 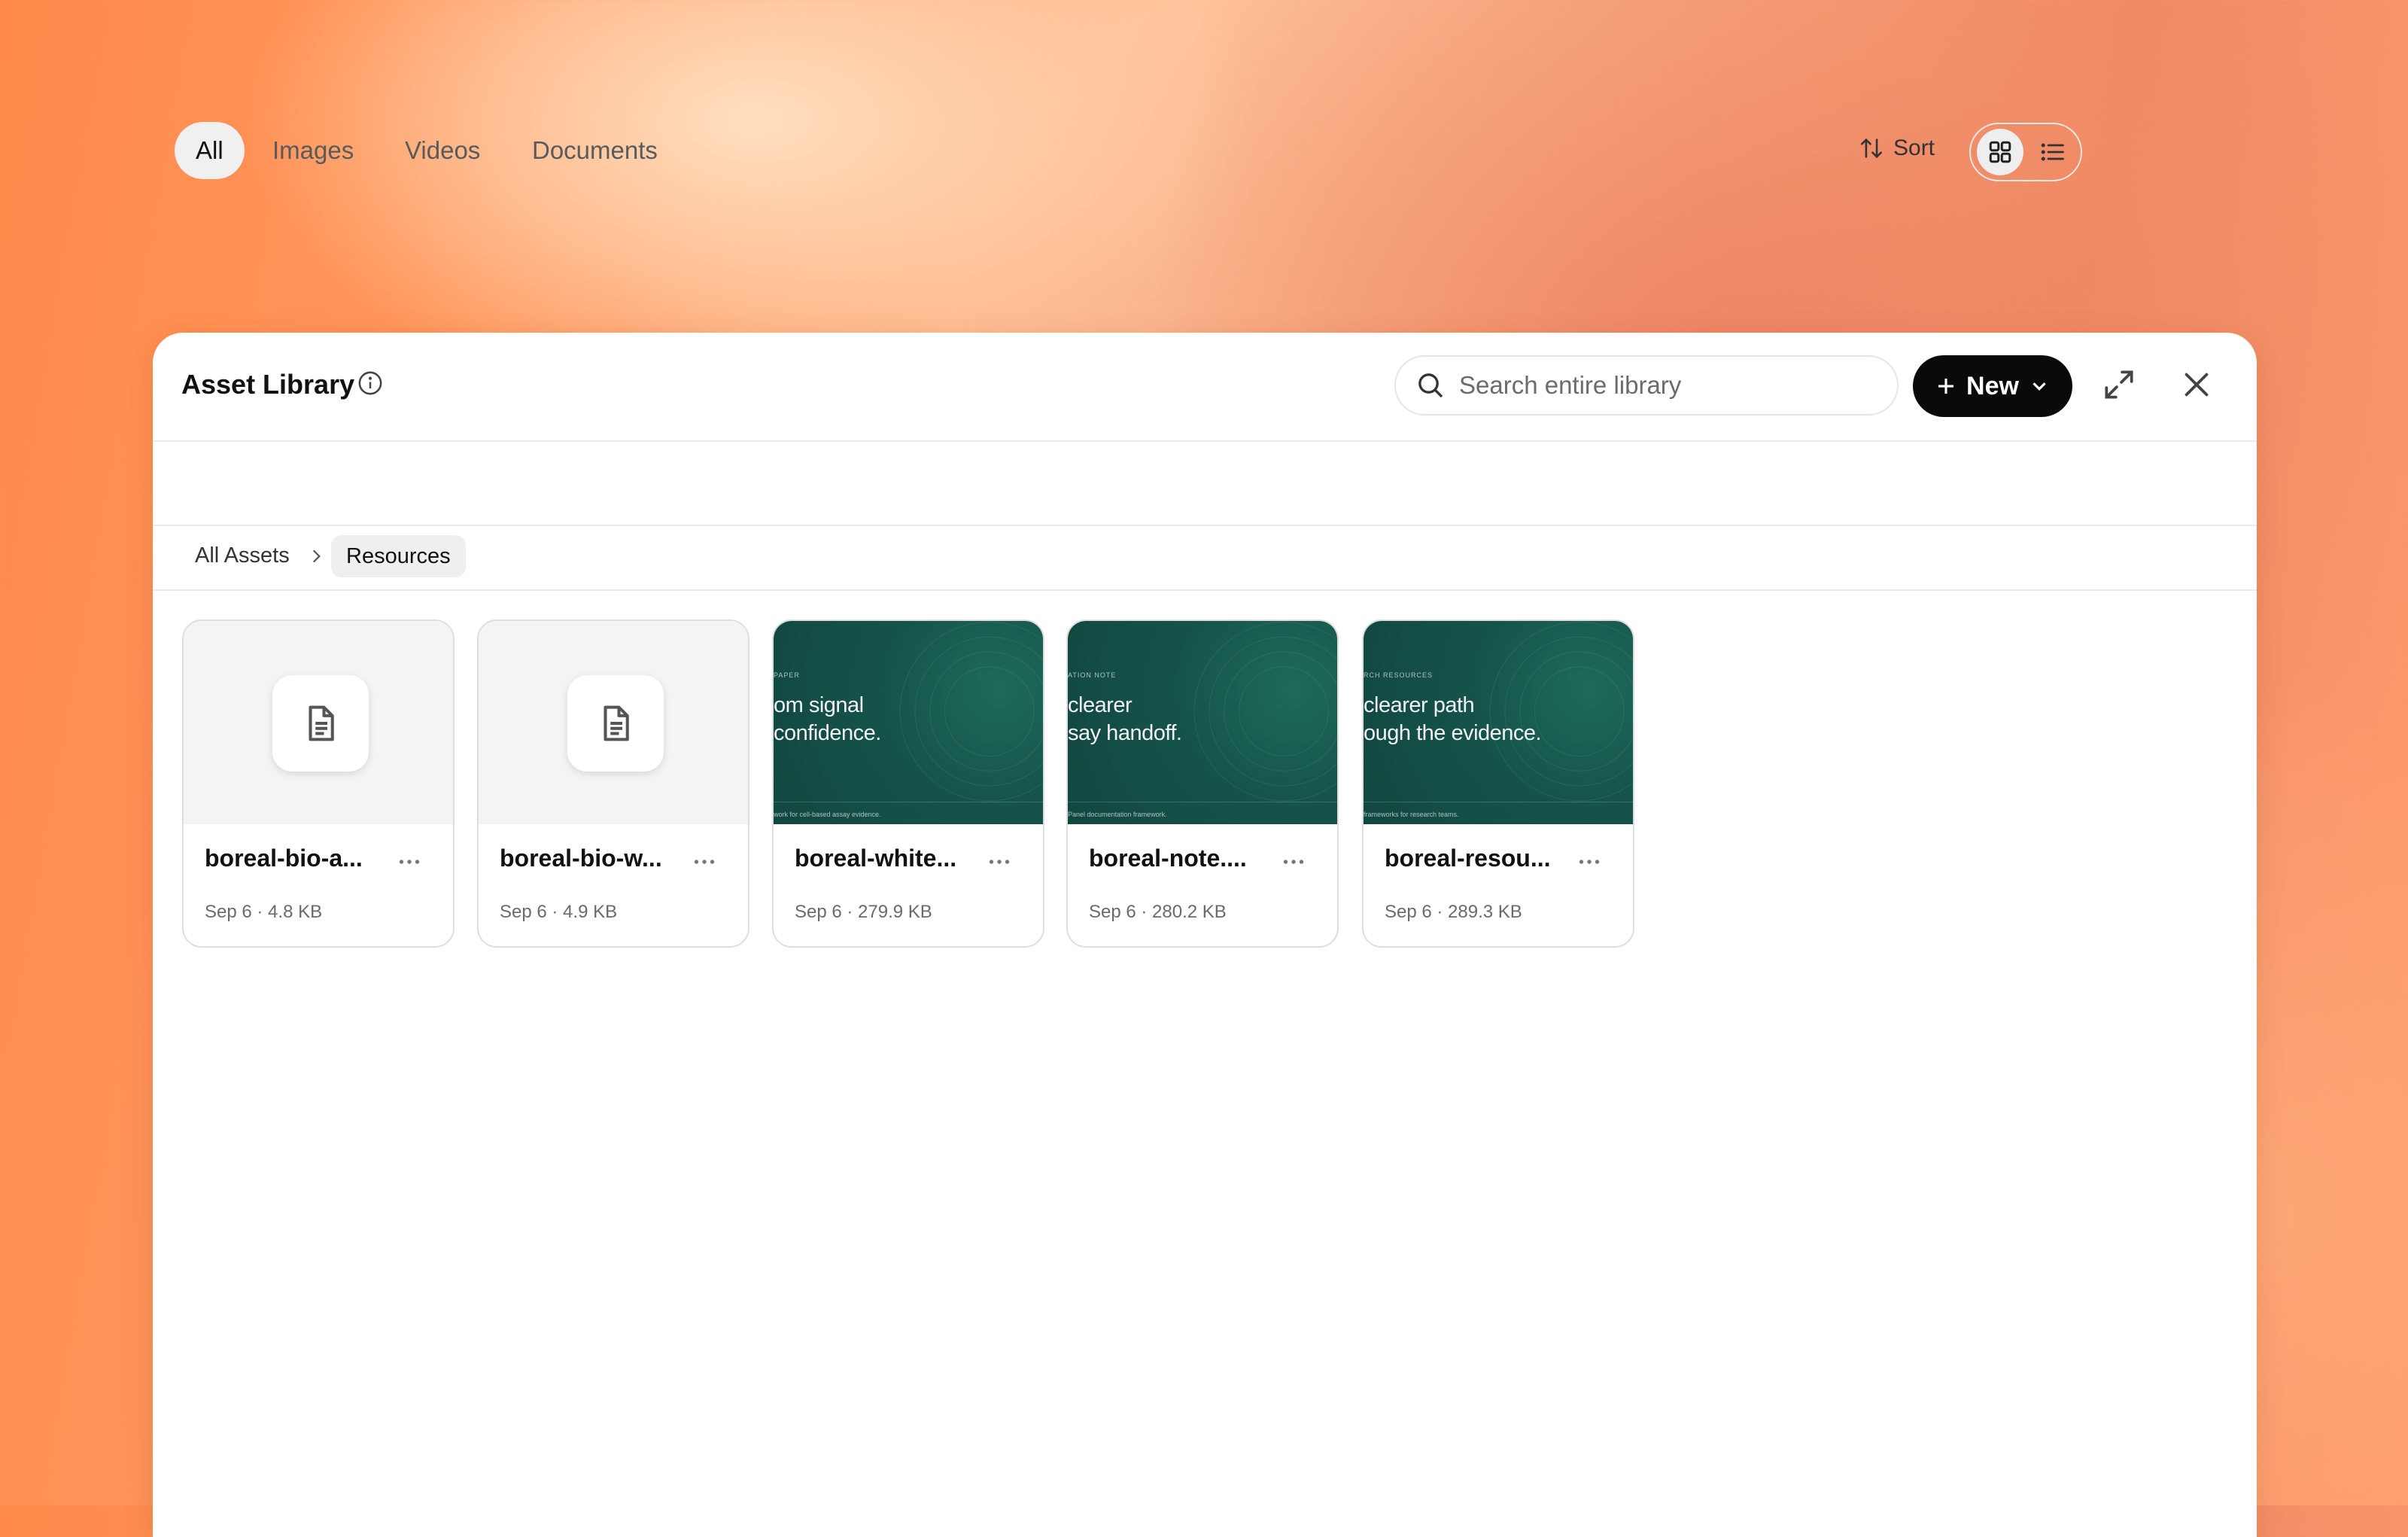 What do you see at coordinates (1871, 148) in the screenshot?
I see `sort-icon` at bounding box center [1871, 148].